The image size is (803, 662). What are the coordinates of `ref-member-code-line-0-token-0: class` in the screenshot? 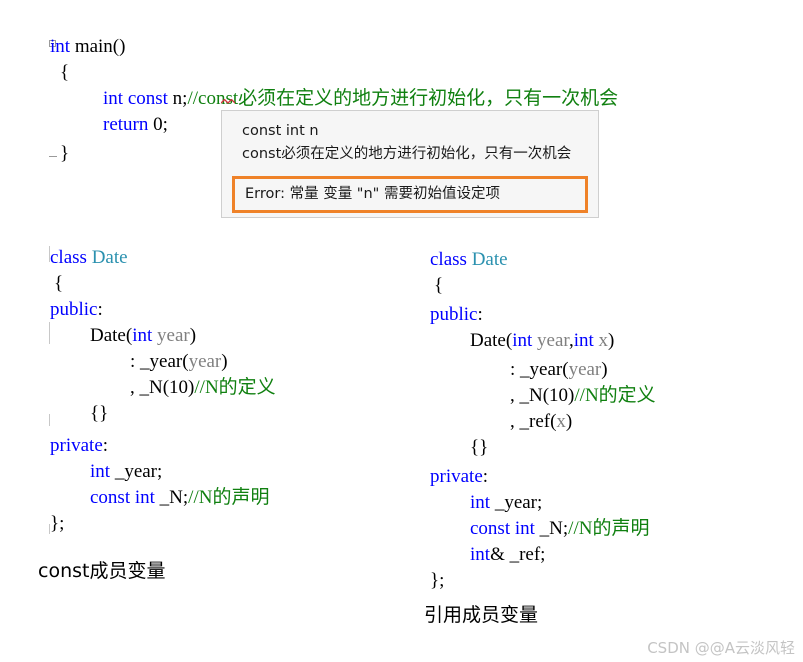 It's located at (448, 259).